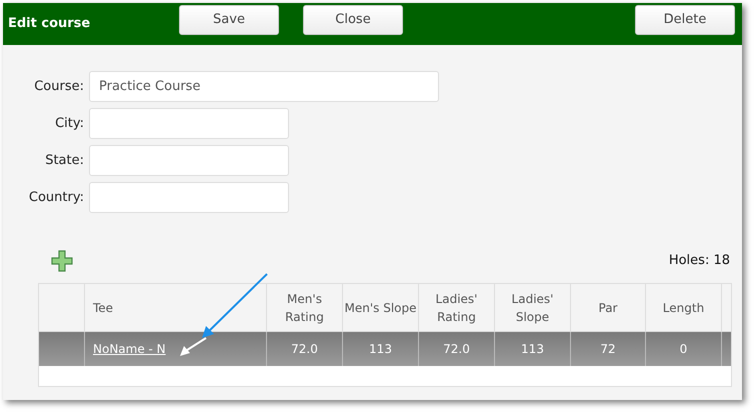 The width and height of the screenshot is (754, 416). What do you see at coordinates (64, 161) in the screenshot?
I see `field-label: State:` at bounding box center [64, 161].